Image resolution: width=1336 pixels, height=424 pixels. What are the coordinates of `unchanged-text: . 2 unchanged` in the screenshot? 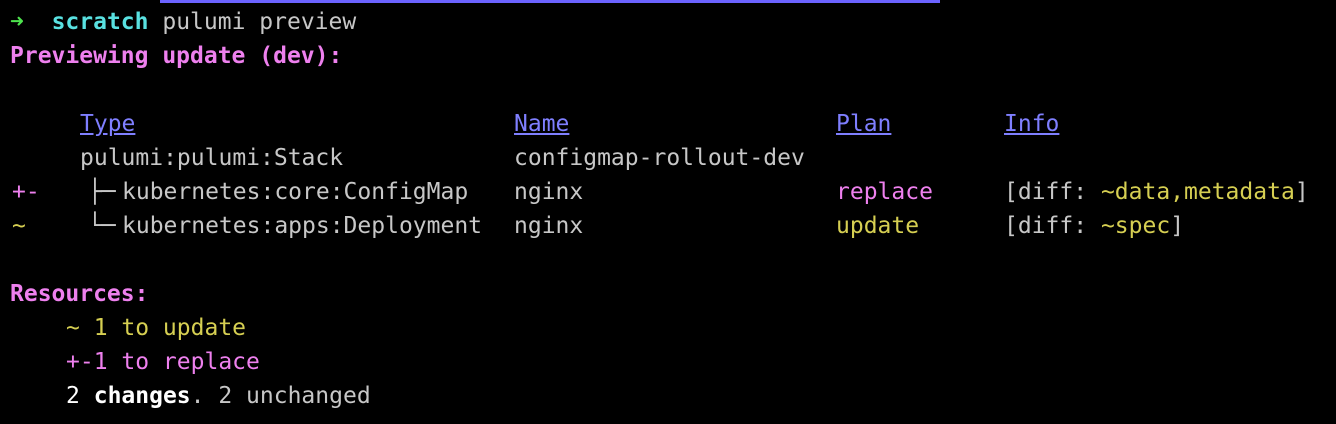 It's located at (280, 396).